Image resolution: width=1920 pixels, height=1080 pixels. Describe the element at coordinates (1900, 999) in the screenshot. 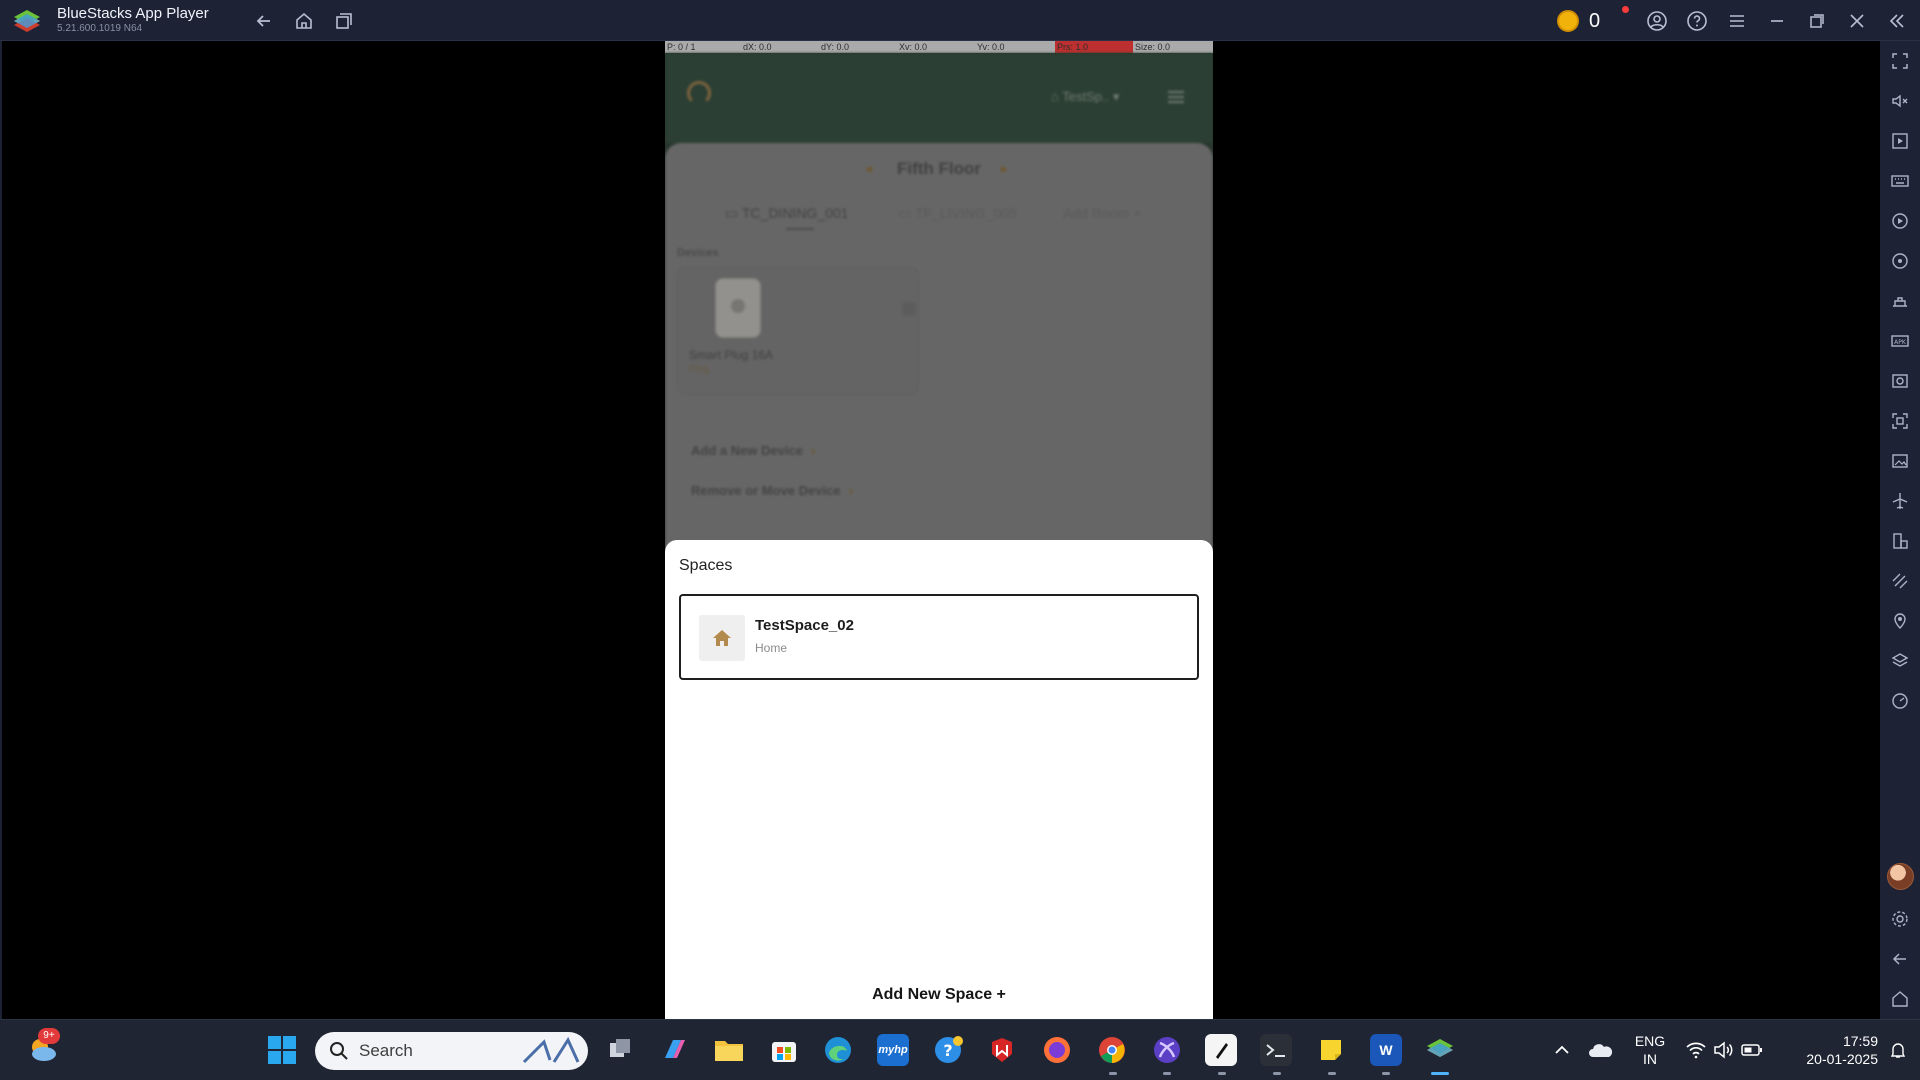

I see `android-home-icon` at that location.